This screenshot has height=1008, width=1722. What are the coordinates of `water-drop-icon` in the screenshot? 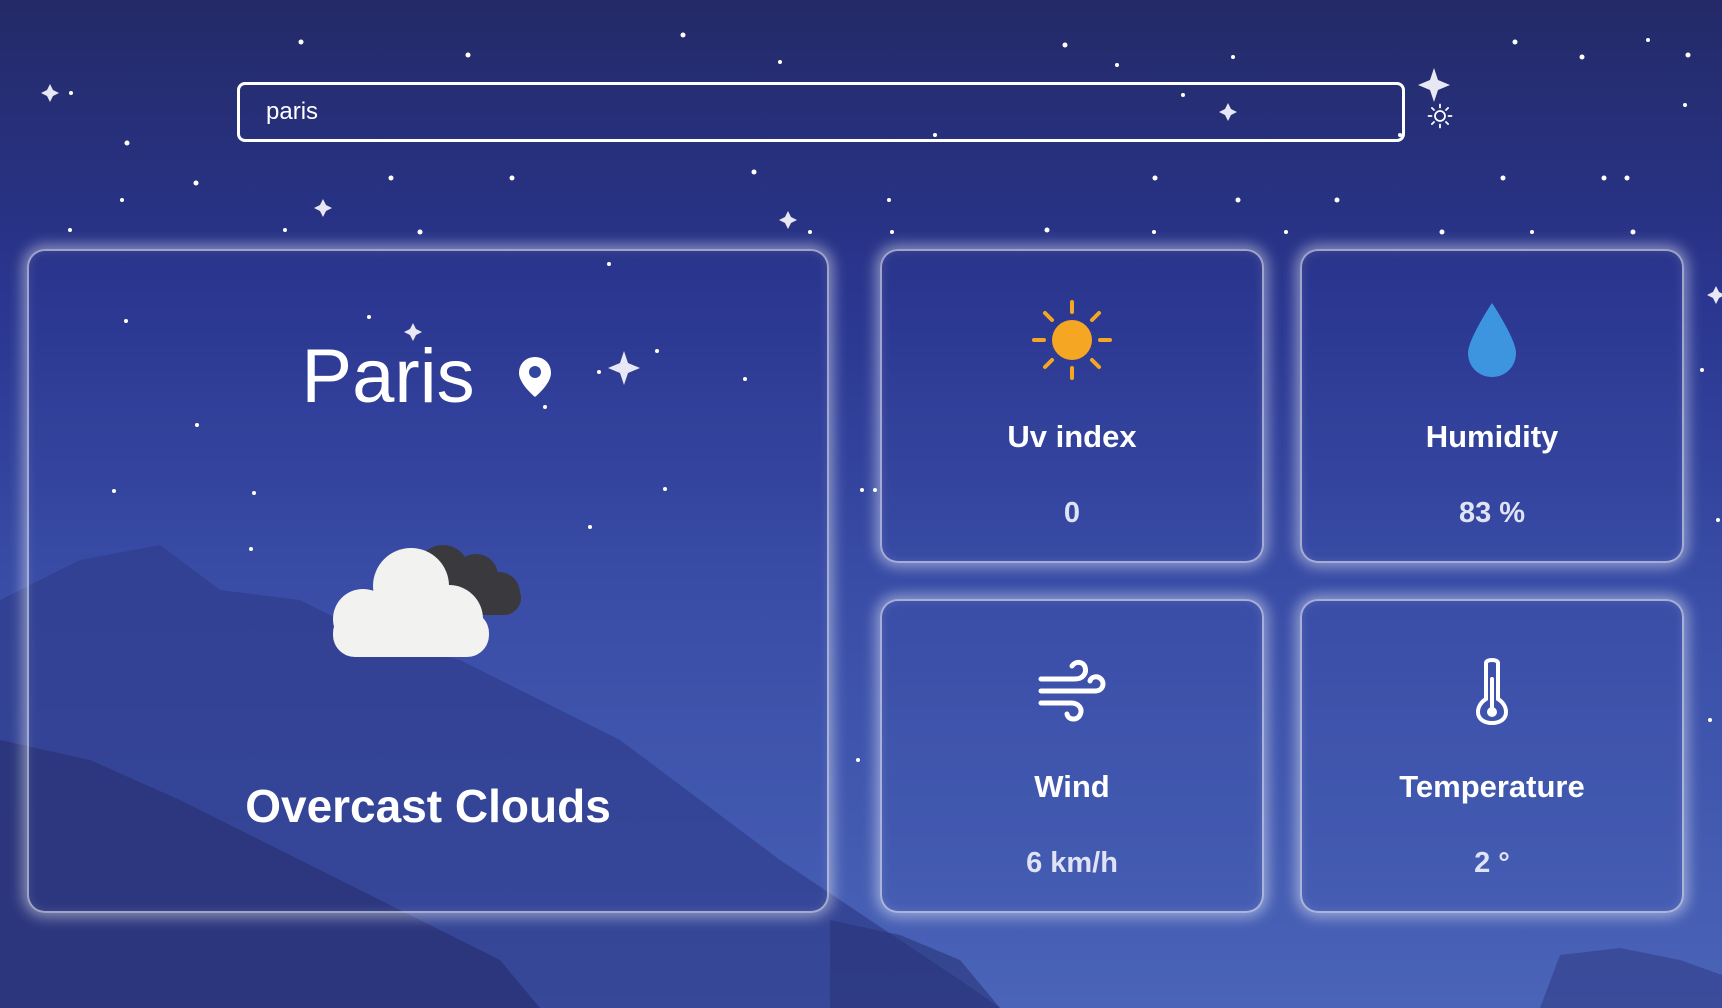 It's located at (1492, 340).